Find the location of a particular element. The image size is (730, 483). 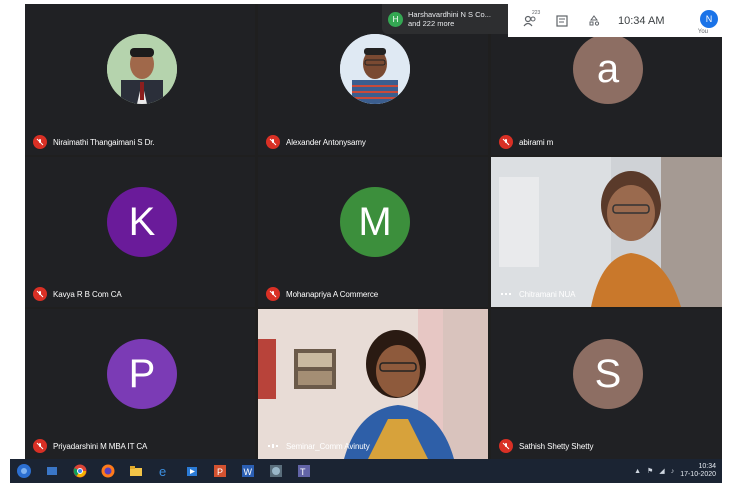

participants-button: 223 is located at coordinates (531, 19).